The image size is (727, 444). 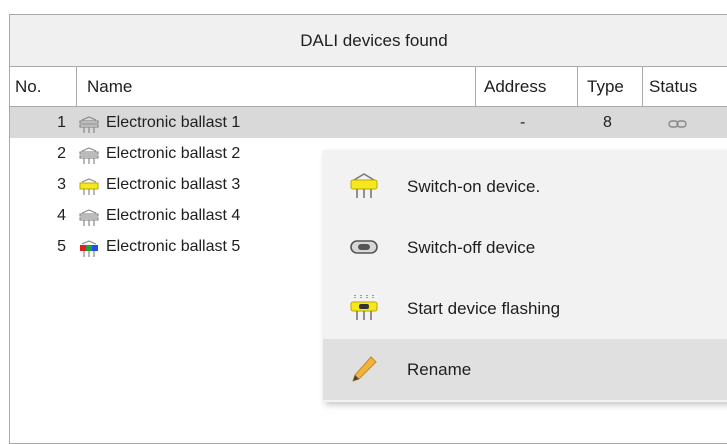 I want to click on menu-item-rename: Rename, so click(x=525, y=369).